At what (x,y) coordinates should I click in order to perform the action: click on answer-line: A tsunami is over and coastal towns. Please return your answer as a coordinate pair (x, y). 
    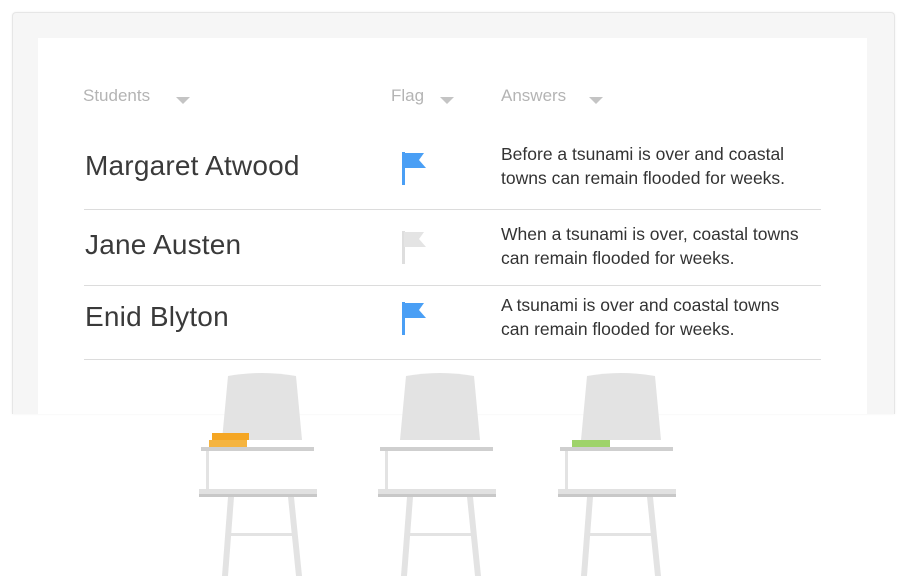
    Looking at the image, I should click on (640, 305).